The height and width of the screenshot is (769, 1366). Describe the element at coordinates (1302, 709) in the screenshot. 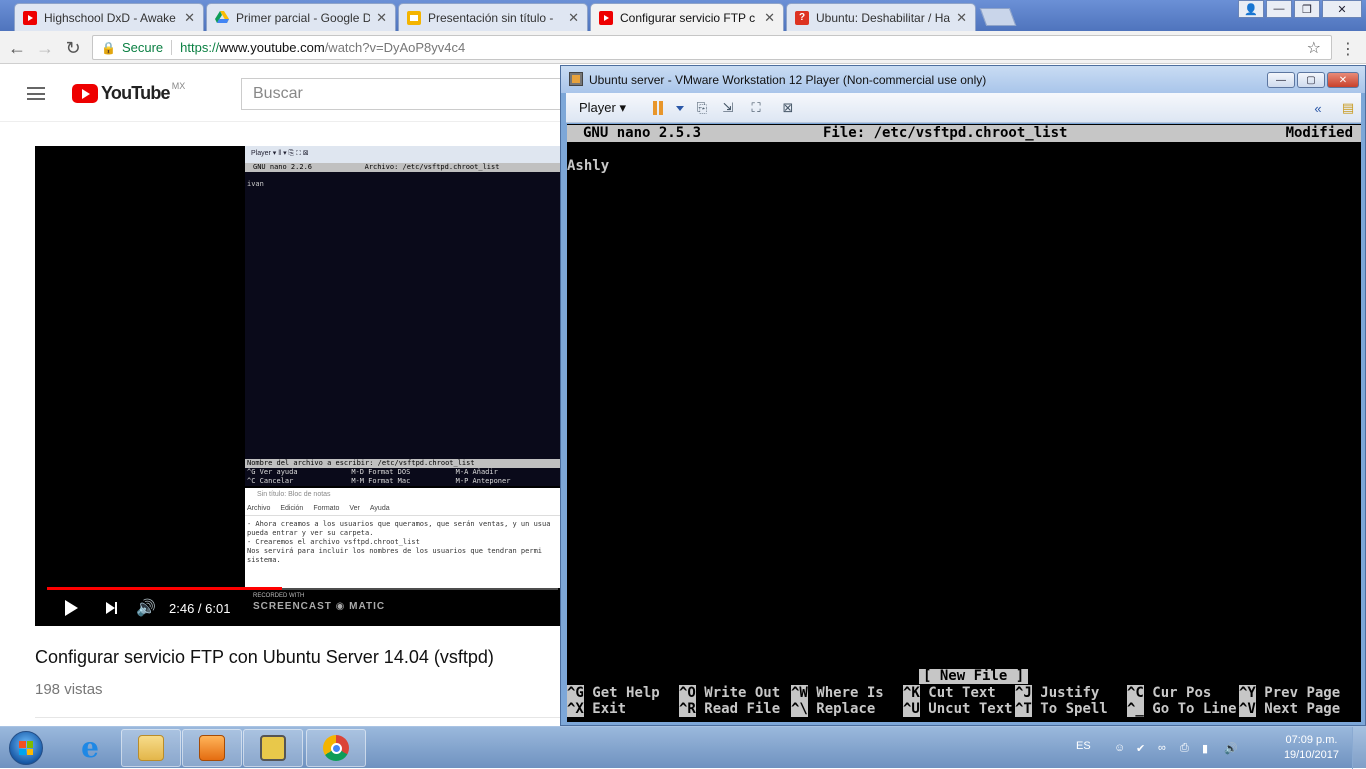

I see `shortcut-label: Next Page` at that location.